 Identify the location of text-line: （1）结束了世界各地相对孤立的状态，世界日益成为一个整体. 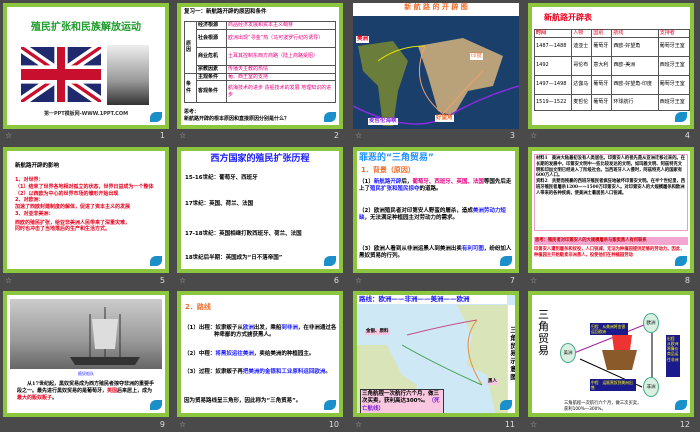
(84, 186).